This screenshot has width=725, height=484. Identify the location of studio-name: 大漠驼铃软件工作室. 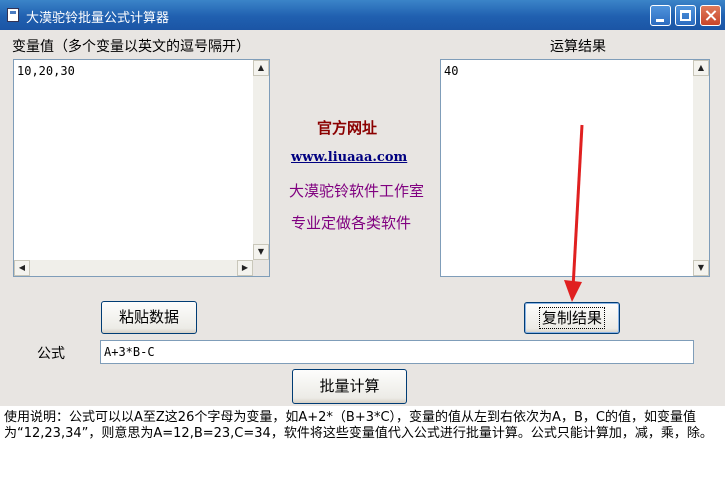
(357, 191).